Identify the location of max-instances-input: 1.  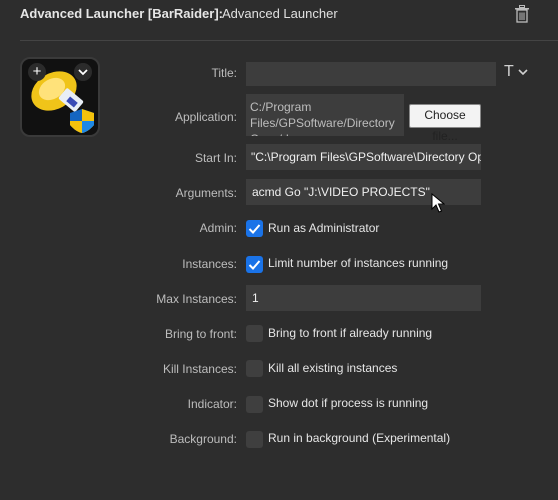
(363, 298).